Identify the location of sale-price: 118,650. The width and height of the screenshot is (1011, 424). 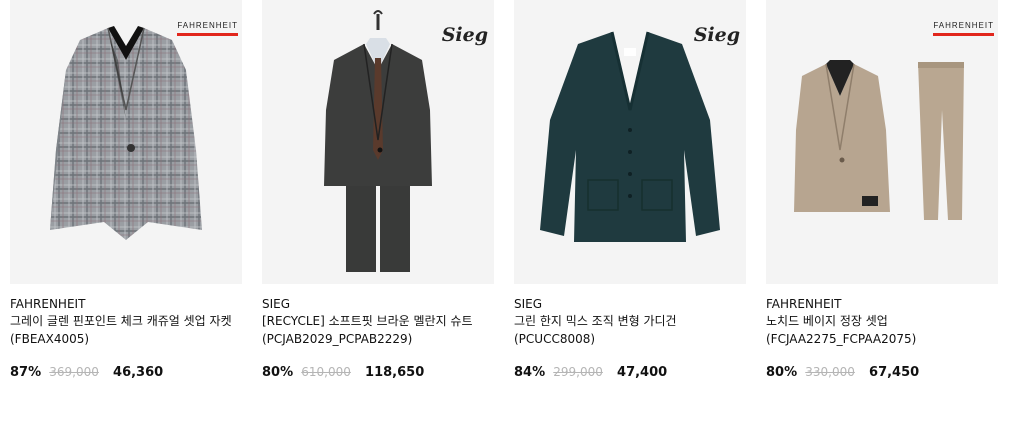
(395, 372).